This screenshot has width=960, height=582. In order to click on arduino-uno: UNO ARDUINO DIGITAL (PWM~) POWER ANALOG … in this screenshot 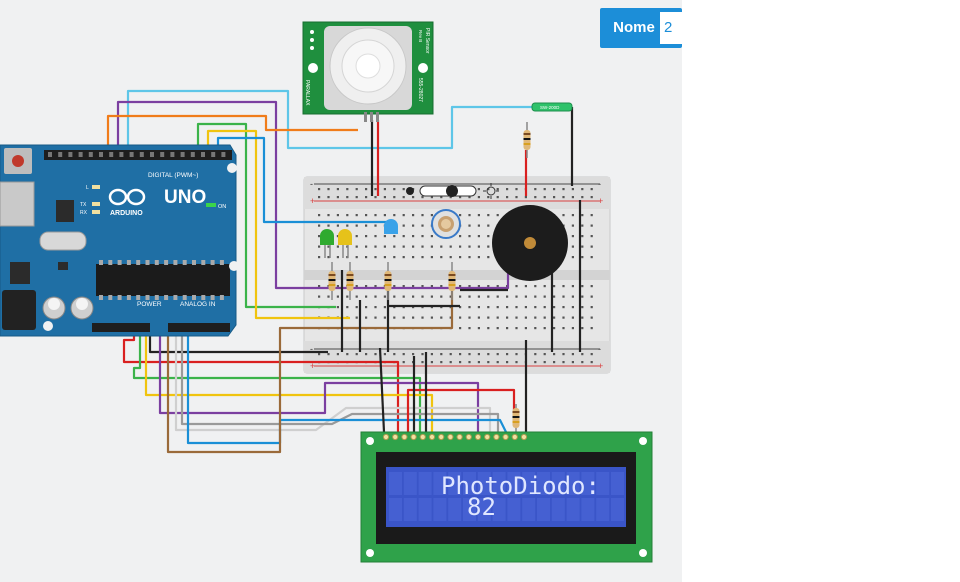, I will do `click(119, 240)`.